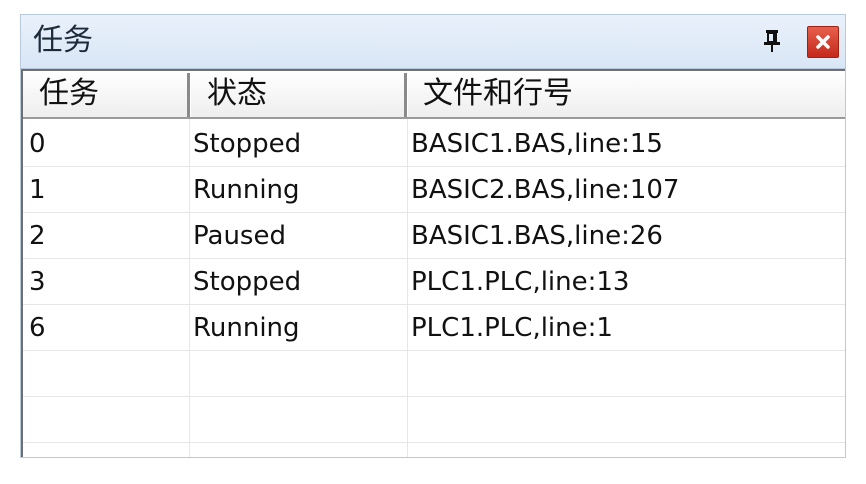 The height and width of the screenshot is (484, 866). I want to click on pin-icon, so click(772, 41).